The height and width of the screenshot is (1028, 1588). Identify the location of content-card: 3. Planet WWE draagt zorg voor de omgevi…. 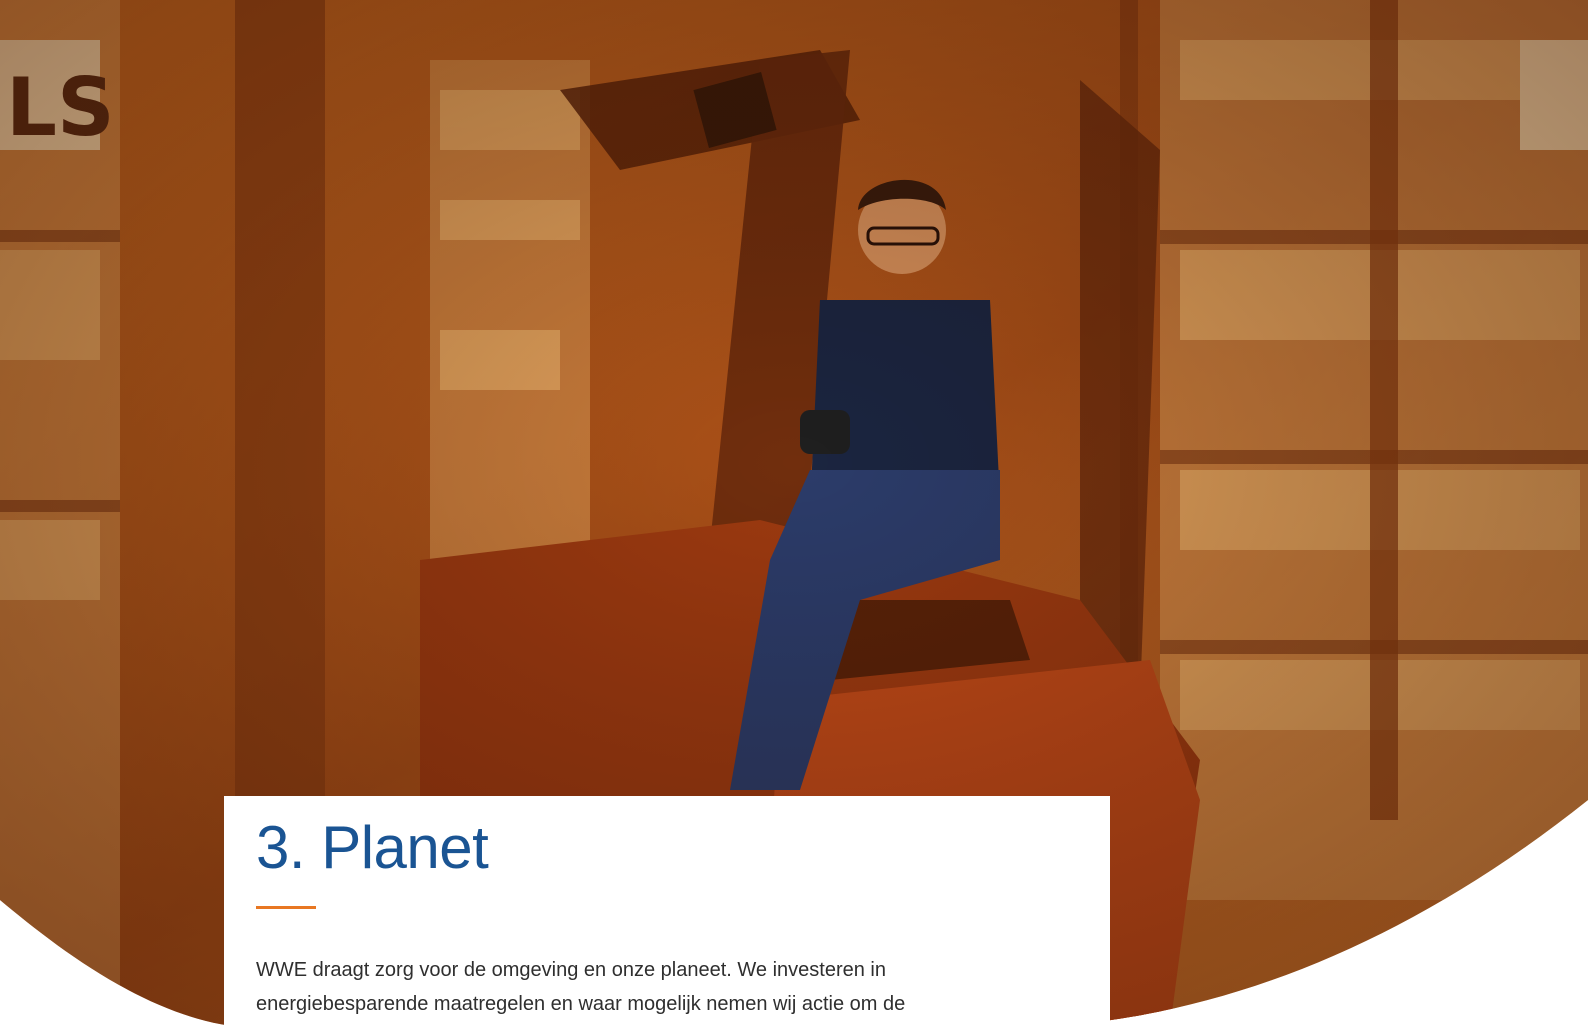
(667, 912).